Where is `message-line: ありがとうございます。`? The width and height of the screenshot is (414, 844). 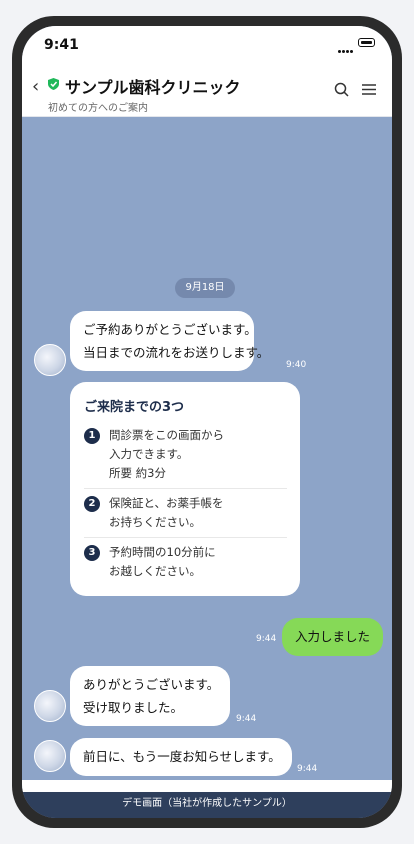
message-line: ありがとうございます。 is located at coordinates (151, 684).